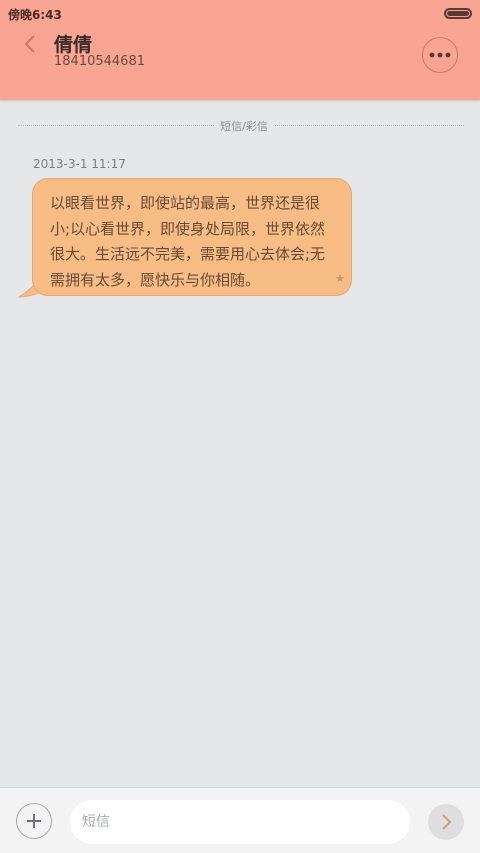  Describe the element at coordinates (35, 15) in the screenshot. I see `status-time: 傍晚6:43` at that location.